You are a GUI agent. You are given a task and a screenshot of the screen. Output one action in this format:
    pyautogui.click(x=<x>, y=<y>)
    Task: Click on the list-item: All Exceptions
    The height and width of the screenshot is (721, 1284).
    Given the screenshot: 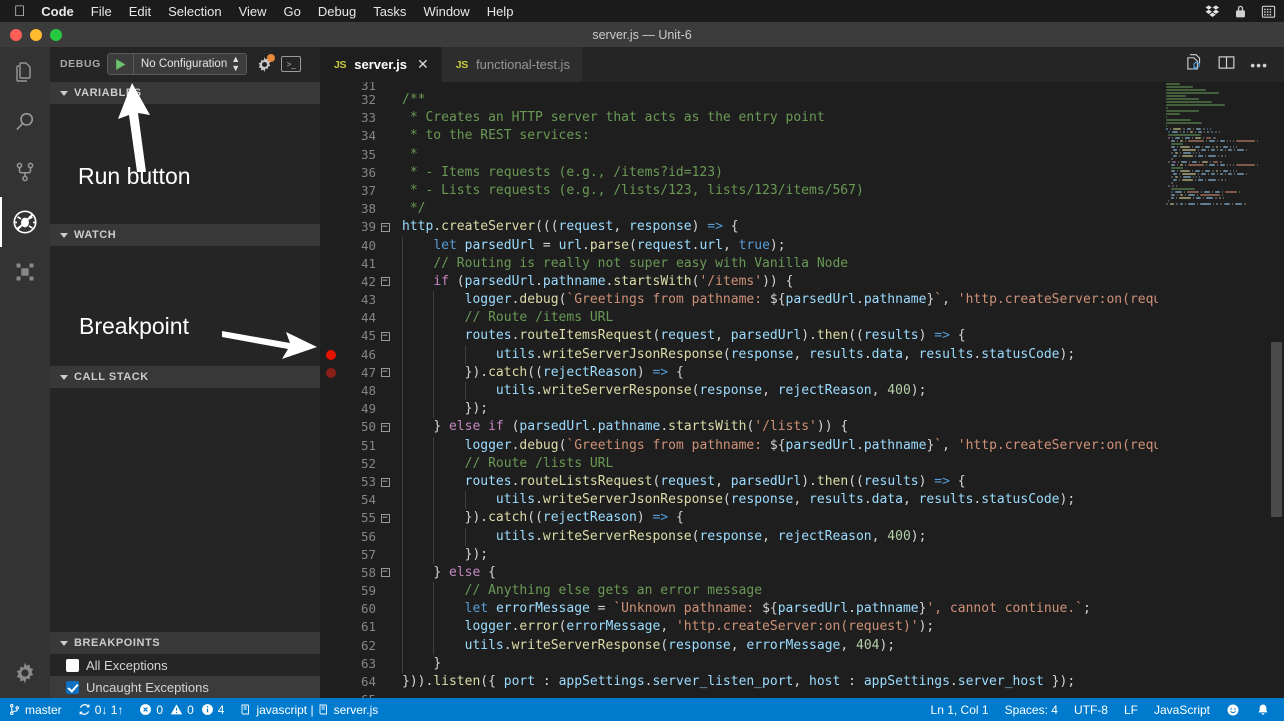 What is the action you would take?
    pyautogui.click(x=185, y=665)
    